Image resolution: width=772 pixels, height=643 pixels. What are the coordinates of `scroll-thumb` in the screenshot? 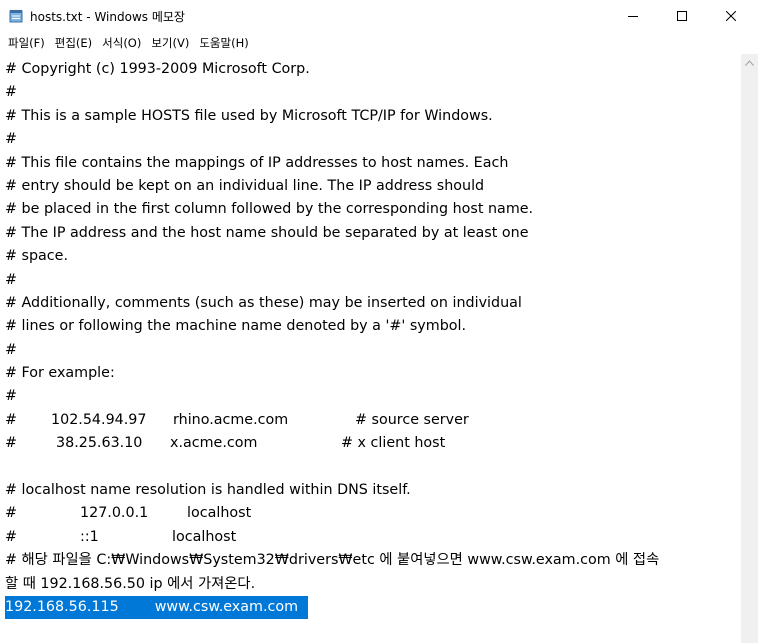 It's located at (749, 353).